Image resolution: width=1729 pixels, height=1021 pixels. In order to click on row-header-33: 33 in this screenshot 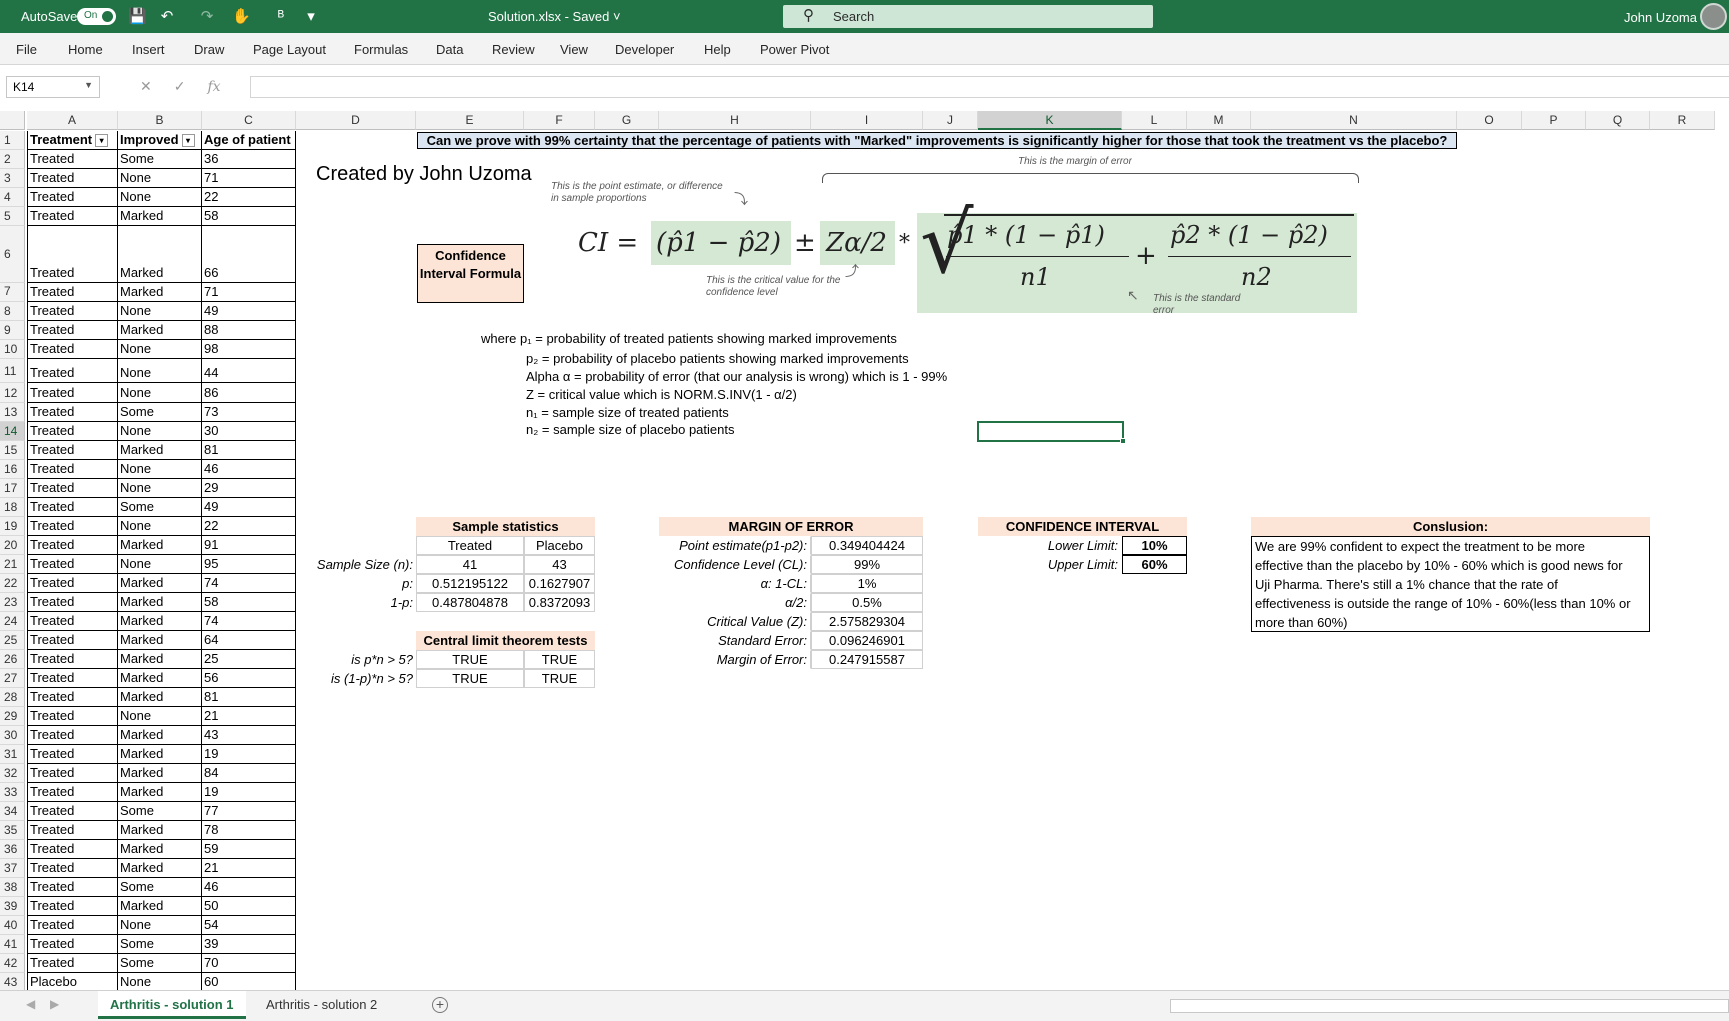, I will do `click(12, 792)`.